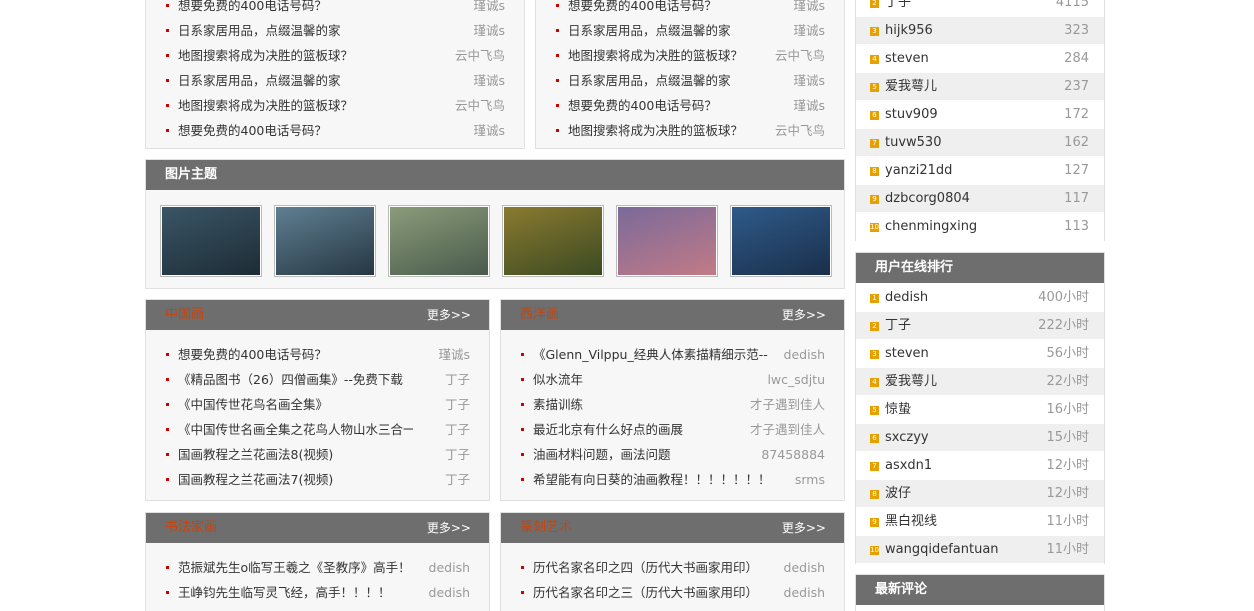  I want to click on rank-row: 8 yanzi21dd 127, so click(980, 171).